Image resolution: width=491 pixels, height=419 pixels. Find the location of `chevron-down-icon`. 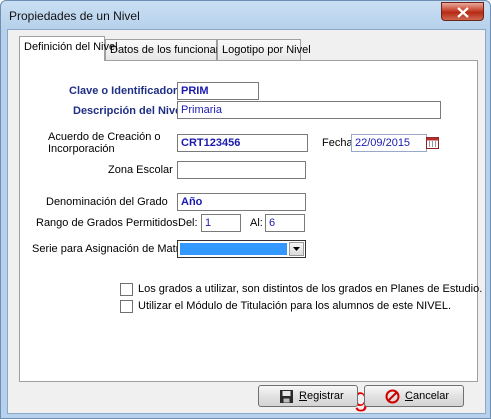

chevron-down-icon is located at coordinates (296, 249).